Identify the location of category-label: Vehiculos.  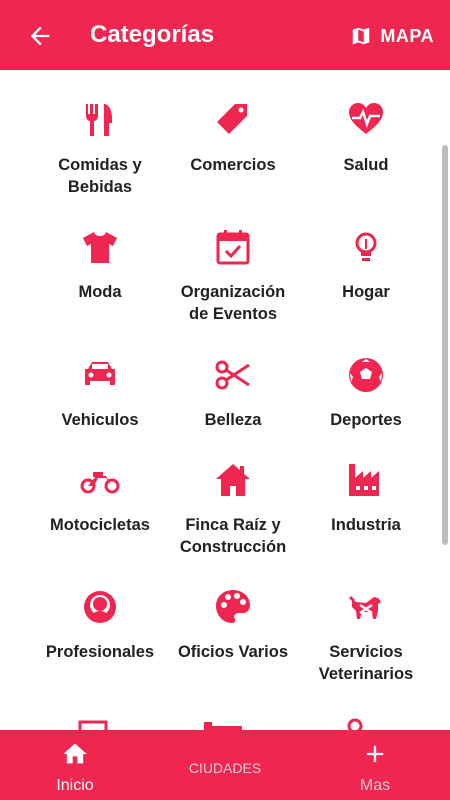
(100, 420).